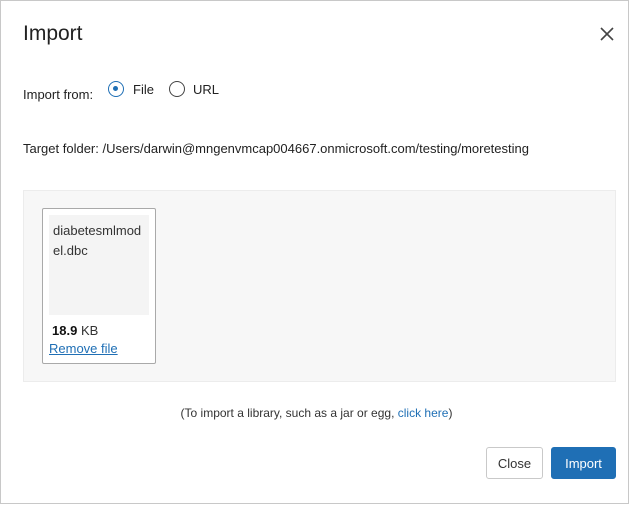 The image size is (631, 506). I want to click on file-name: diabetesmlmodel.dbc, so click(97, 240).